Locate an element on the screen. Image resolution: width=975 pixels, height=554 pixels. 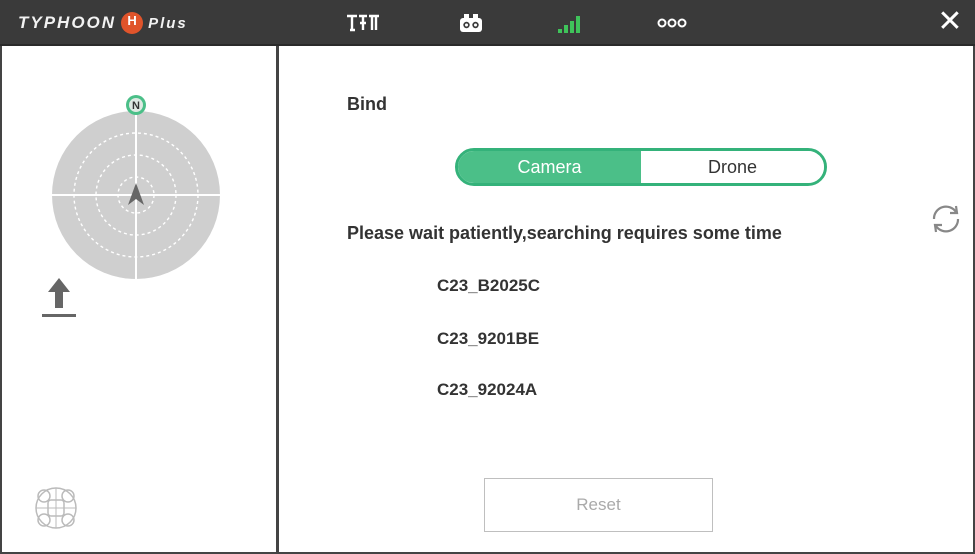
drone-tab: Drone is located at coordinates (732, 167).